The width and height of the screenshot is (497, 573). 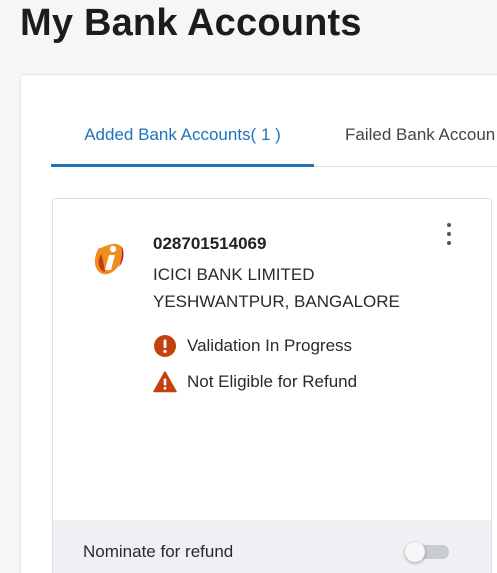 I want to click on page-title: My Bank Accounts, so click(x=191, y=23).